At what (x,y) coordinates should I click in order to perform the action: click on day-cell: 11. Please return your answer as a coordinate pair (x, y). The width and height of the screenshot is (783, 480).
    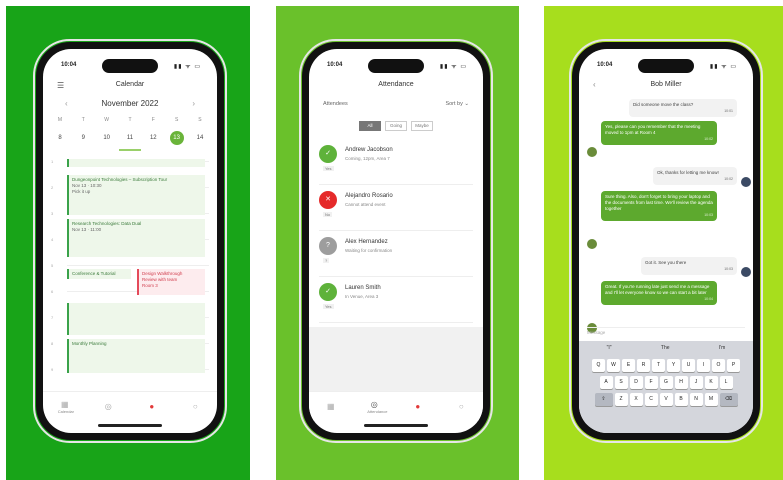
    Looking at the image, I should click on (130, 138).